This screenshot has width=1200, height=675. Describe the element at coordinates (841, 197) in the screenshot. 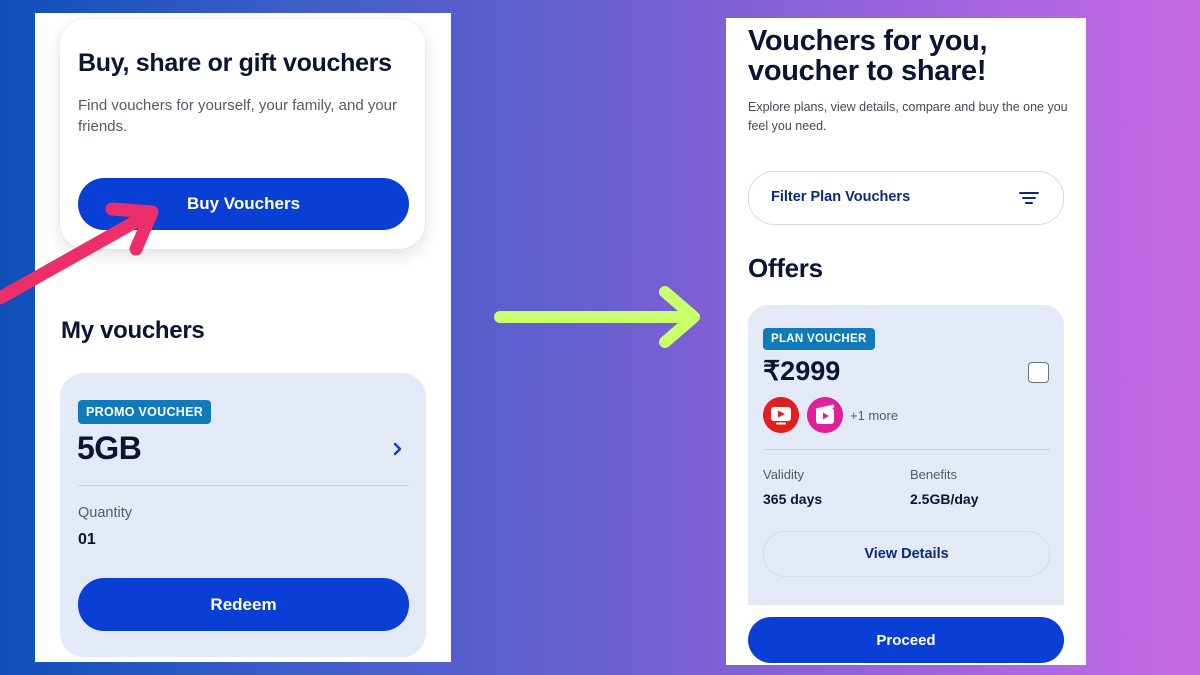

I see `filter-label: Filter Plan Vouchers` at that location.